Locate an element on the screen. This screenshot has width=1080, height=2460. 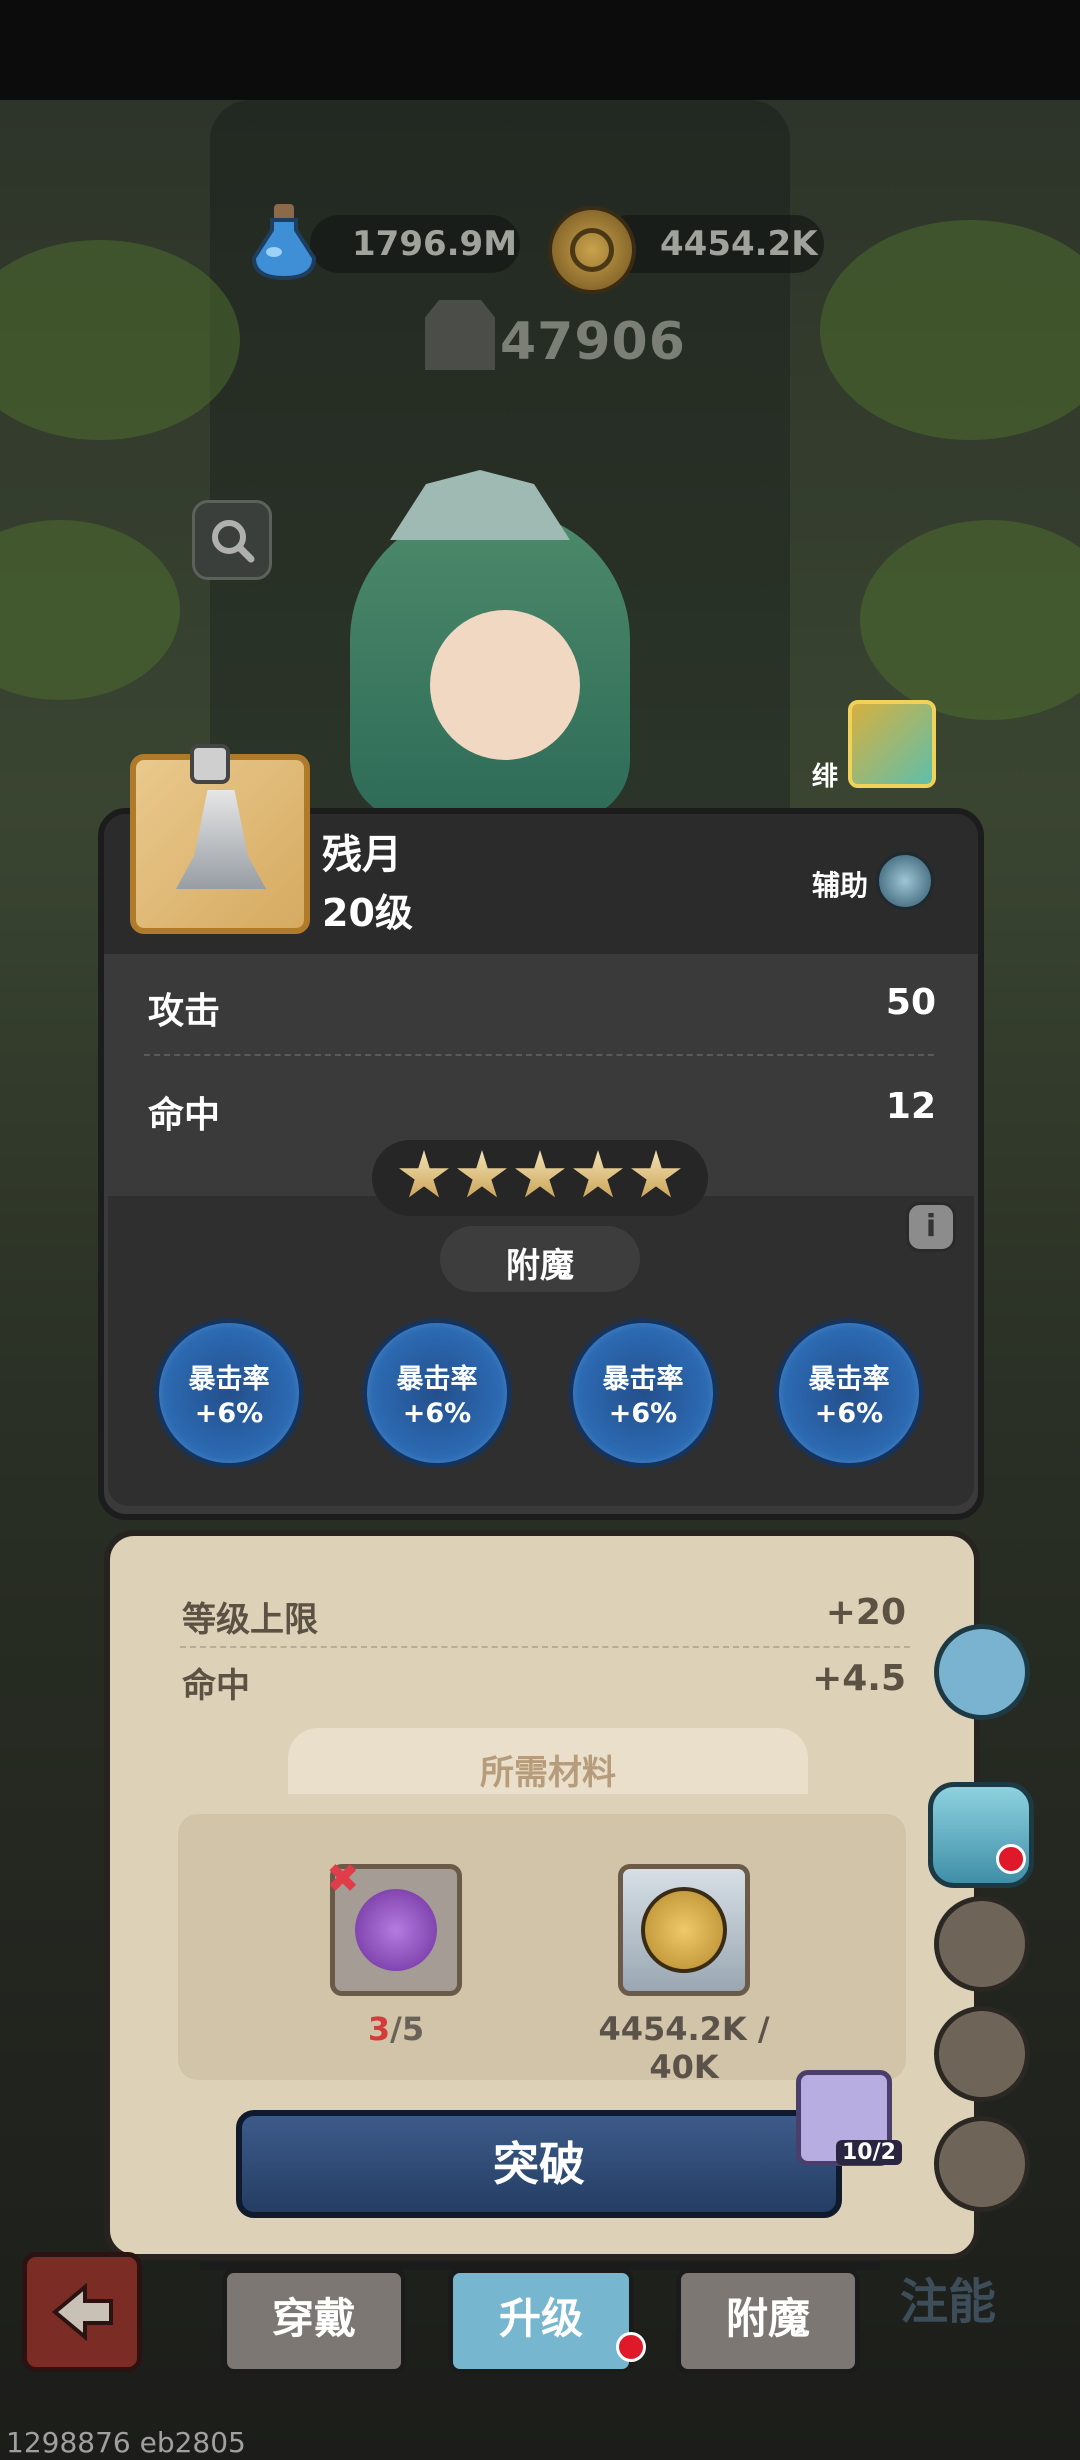
hero-portrait is located at coordinates (892, 744).